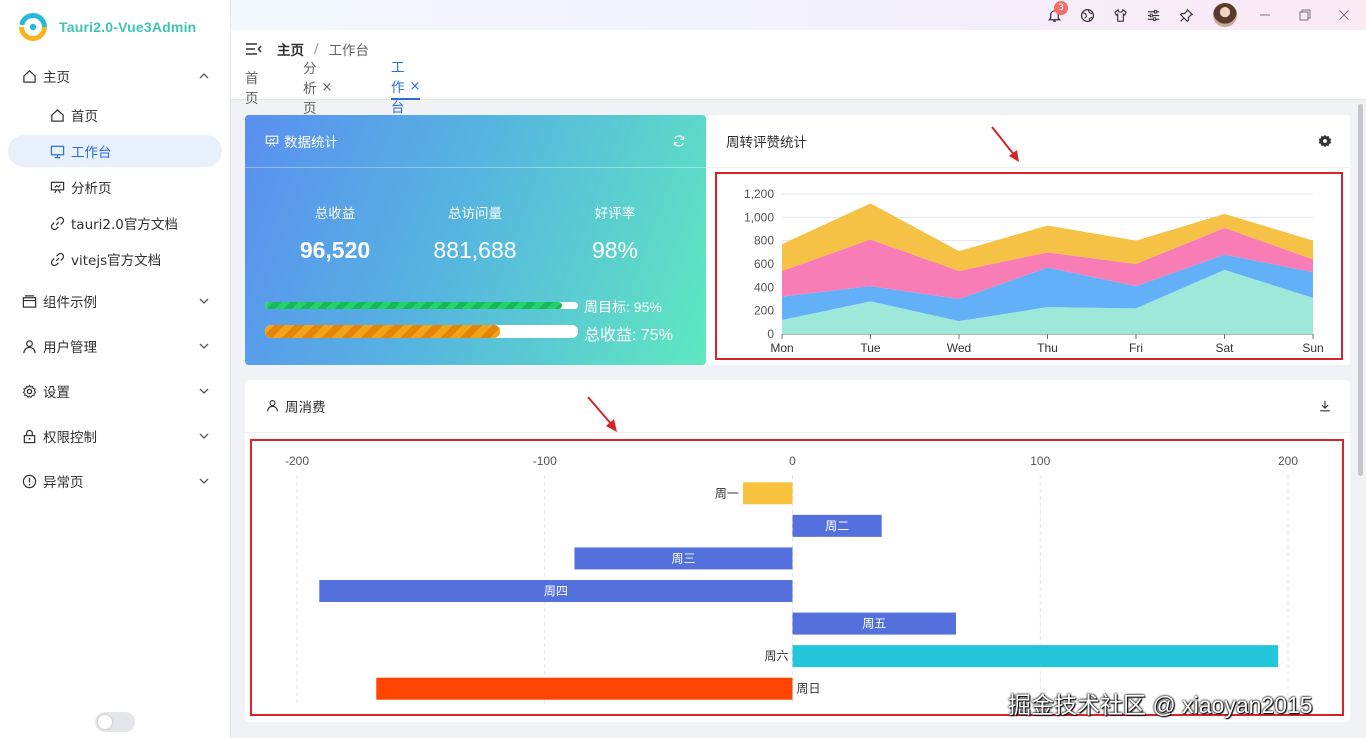  What do you see at coordinates (311, 143) in the screenshot?
I see `stats-card-title: 数据统计` at bounding box center [311, 143].